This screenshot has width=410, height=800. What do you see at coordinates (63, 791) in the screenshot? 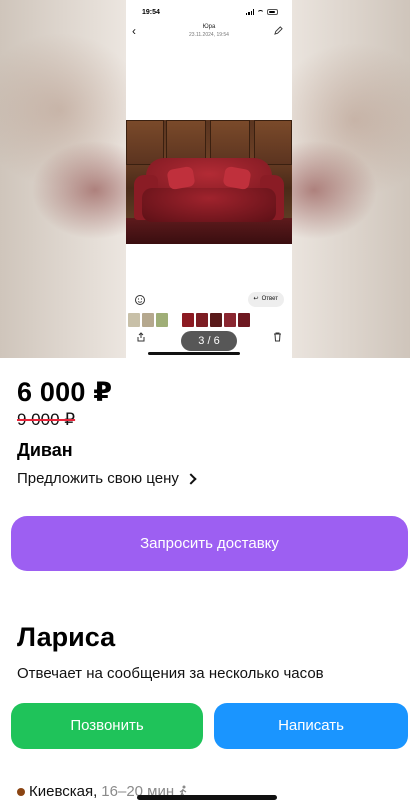
I see `metro-station: Киевская,` at bounding box center [63, 791].